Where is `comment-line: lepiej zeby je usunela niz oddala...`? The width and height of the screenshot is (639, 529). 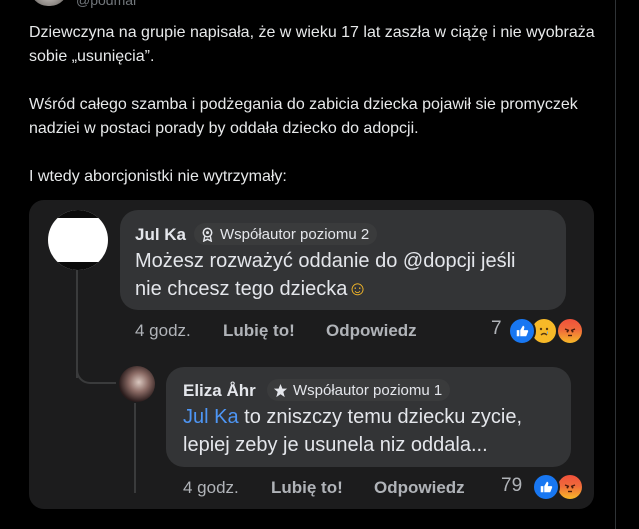 comment-line: lepiej zeby je usunela niz oddala... is located at coordinates (335, 445).